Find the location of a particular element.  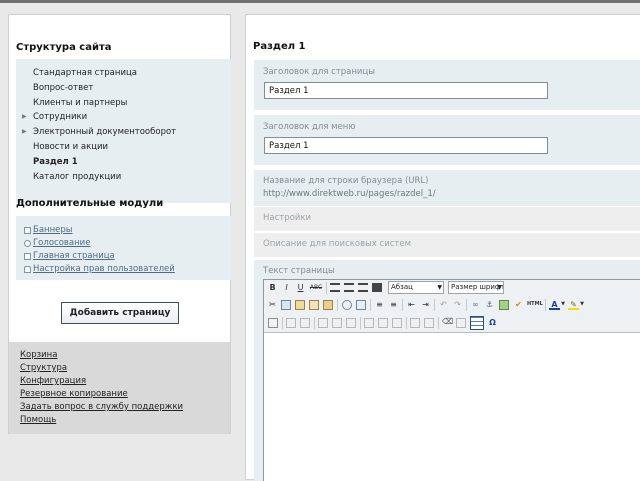

page-text-label: Текст страницы is located at coordinates (299, 271).